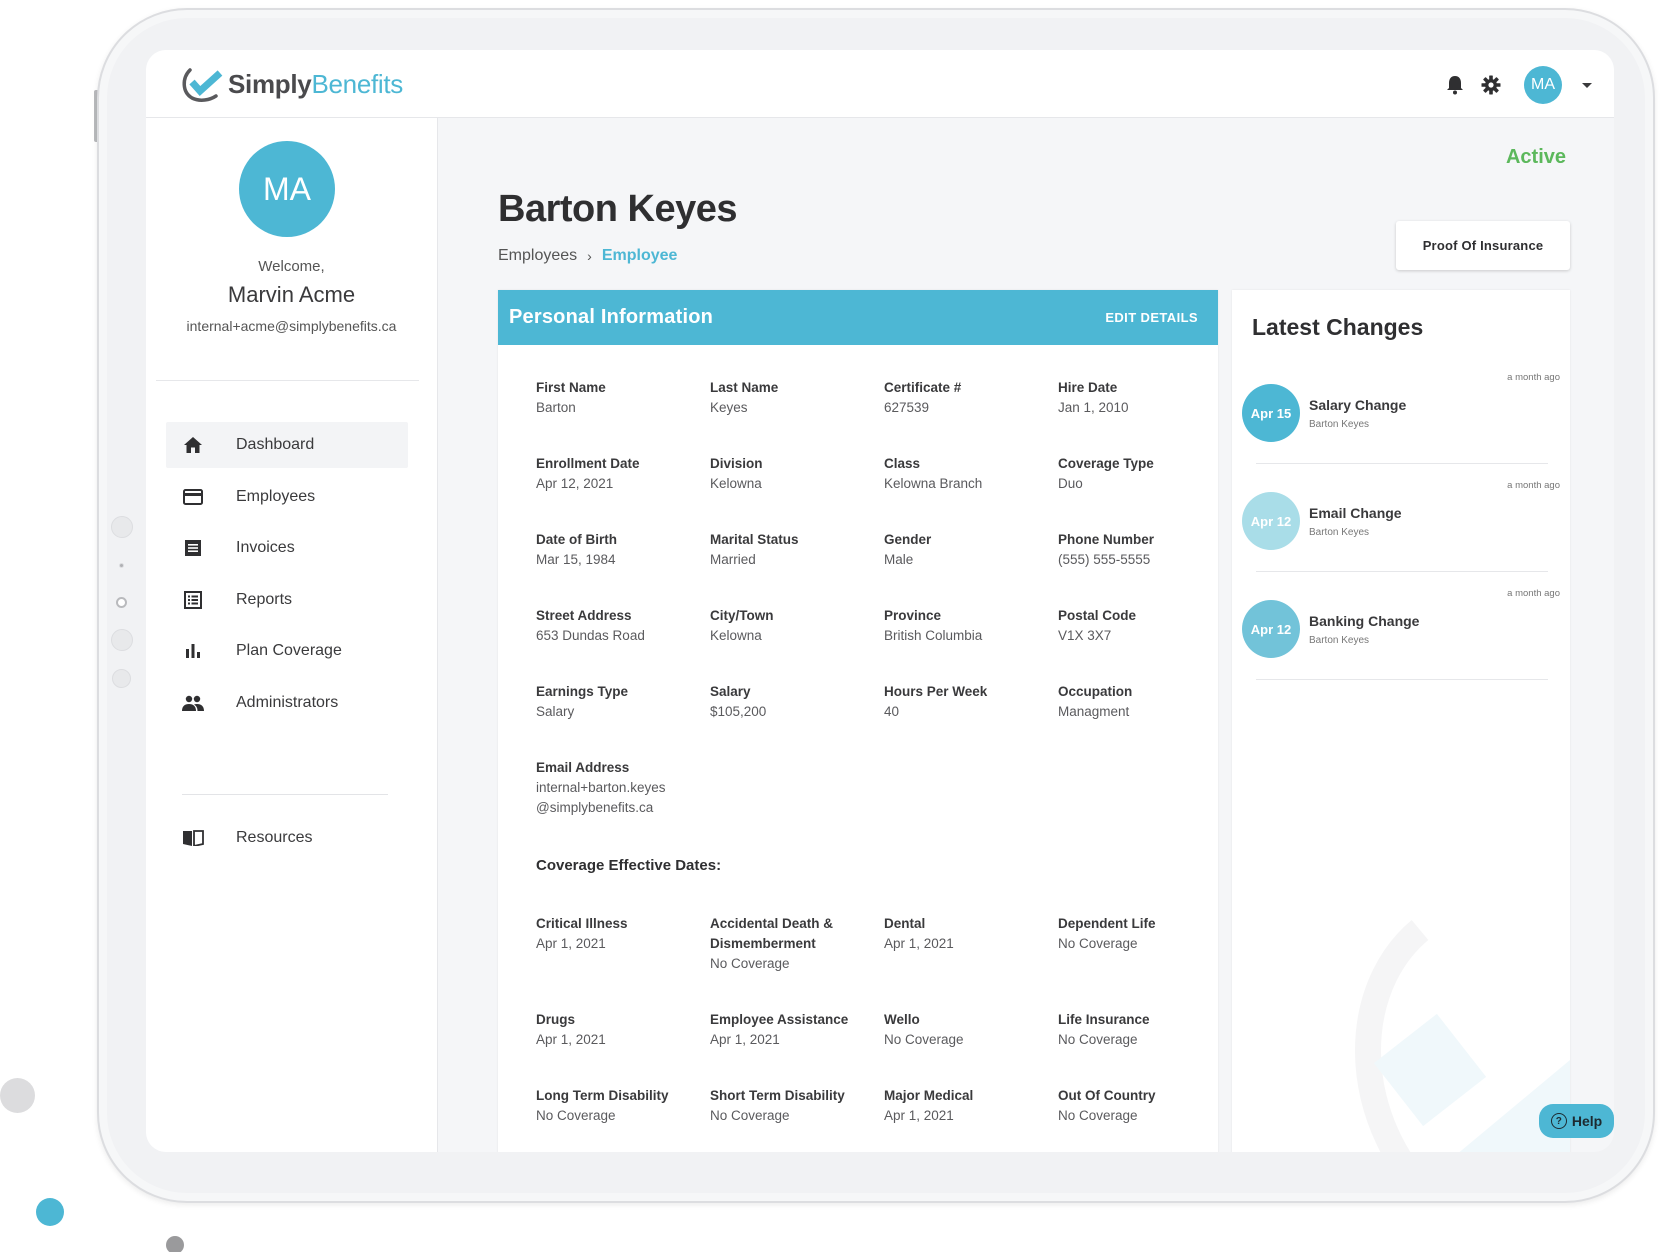 The image size is (1661, 1252). What do you see at coordinates (744, 387) in the screenshot?
I see `field-label: Last Name` at bounding box center [744, 387].